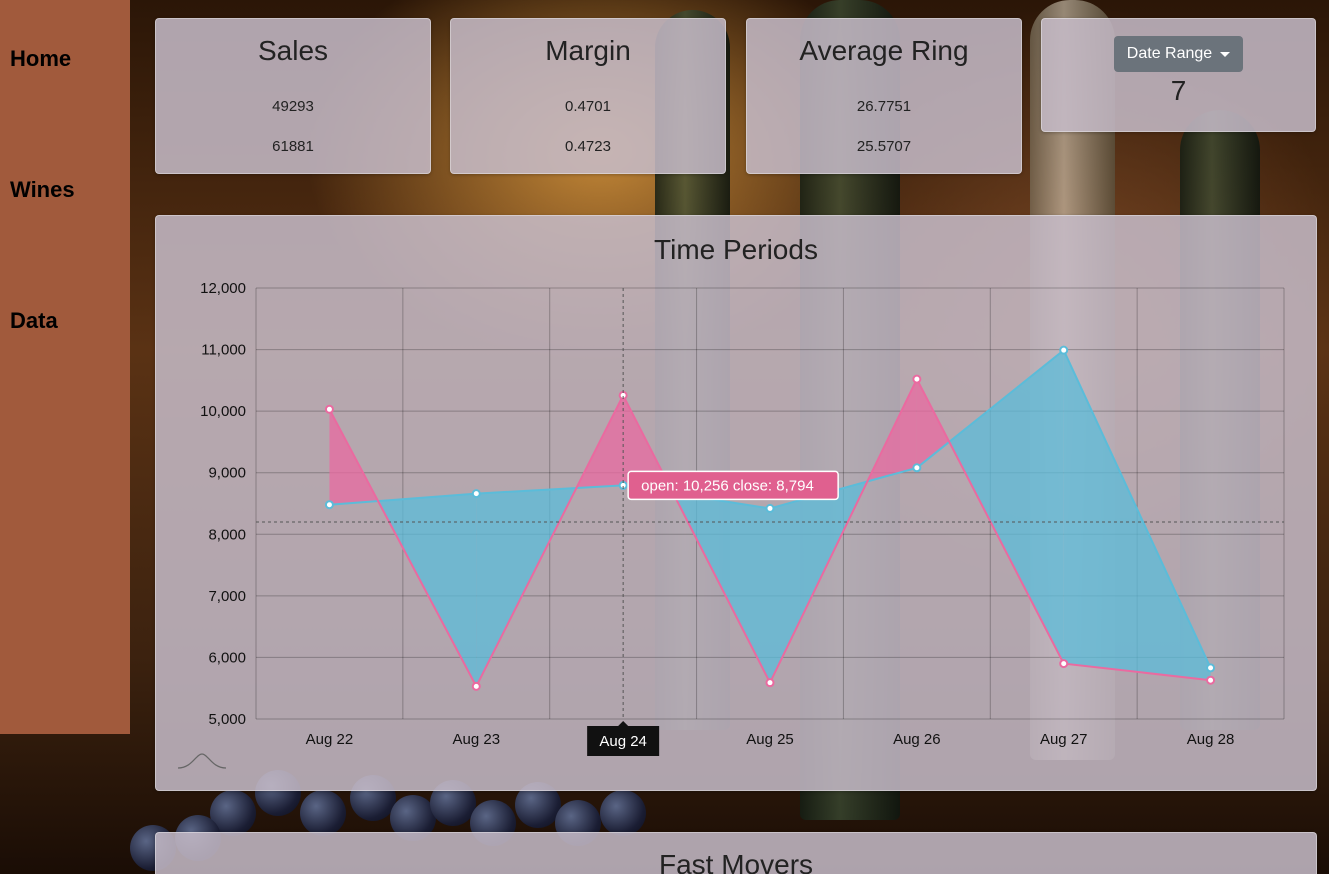 The height and width of the screenshot is (874, 1329). What do you see at coordinates (1169, 53) in the screenshot?
I see `date-range-label: Date Range` at bounding box center [1169, 53].